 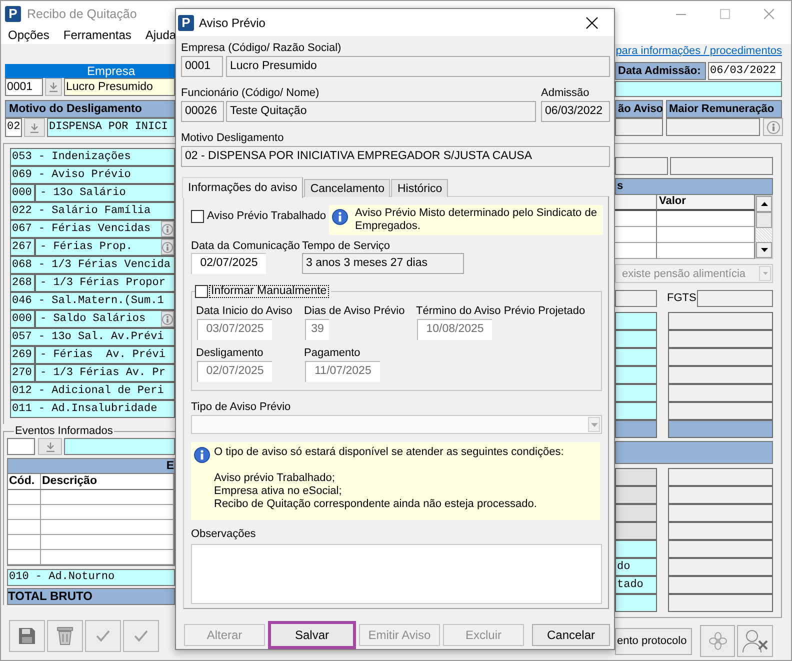 I want to click on notes-field, so click(x=396, y=574).